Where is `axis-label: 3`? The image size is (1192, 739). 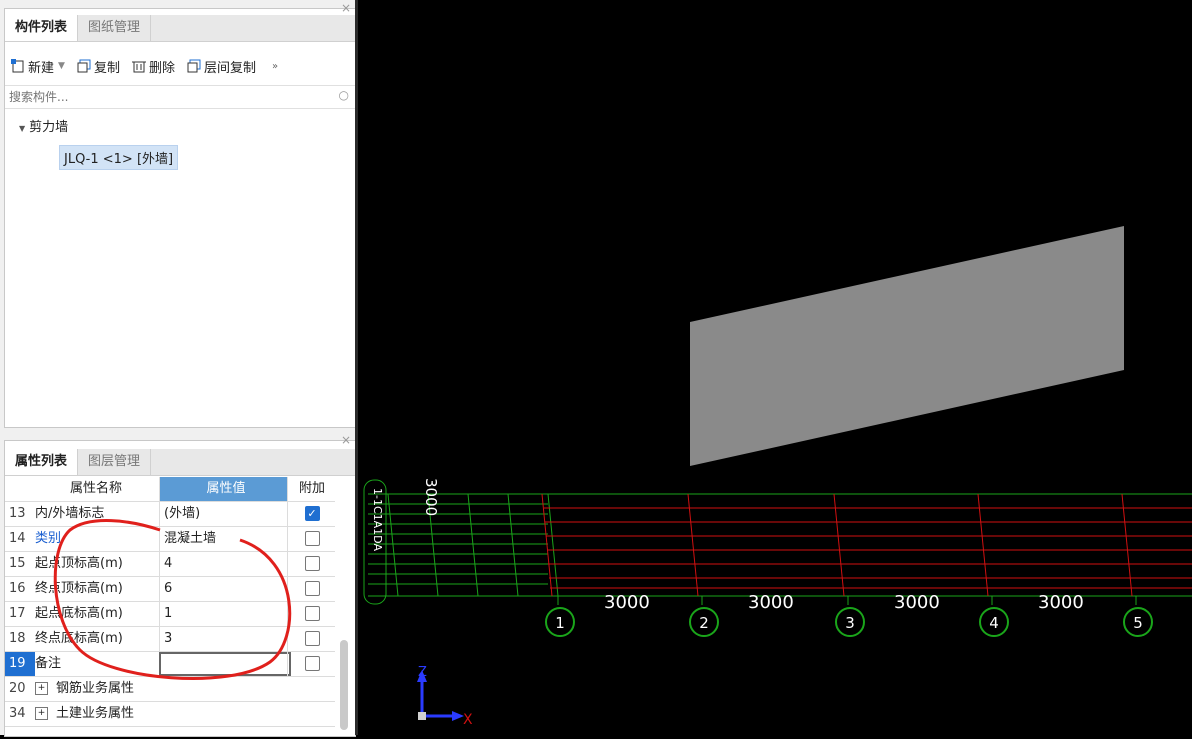 axis-label: 3 is located at coordinates (850, 623).